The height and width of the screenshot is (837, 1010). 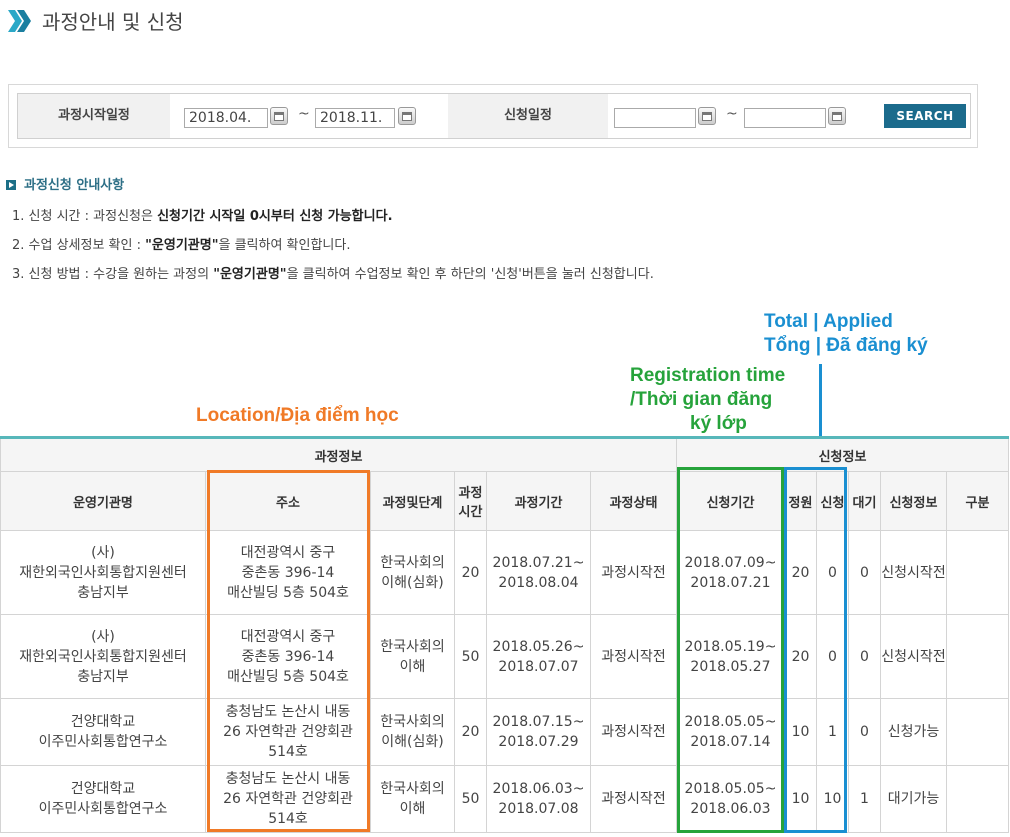 I want to click on apply-line: 2018.07.14, so click(x=730, y=742).